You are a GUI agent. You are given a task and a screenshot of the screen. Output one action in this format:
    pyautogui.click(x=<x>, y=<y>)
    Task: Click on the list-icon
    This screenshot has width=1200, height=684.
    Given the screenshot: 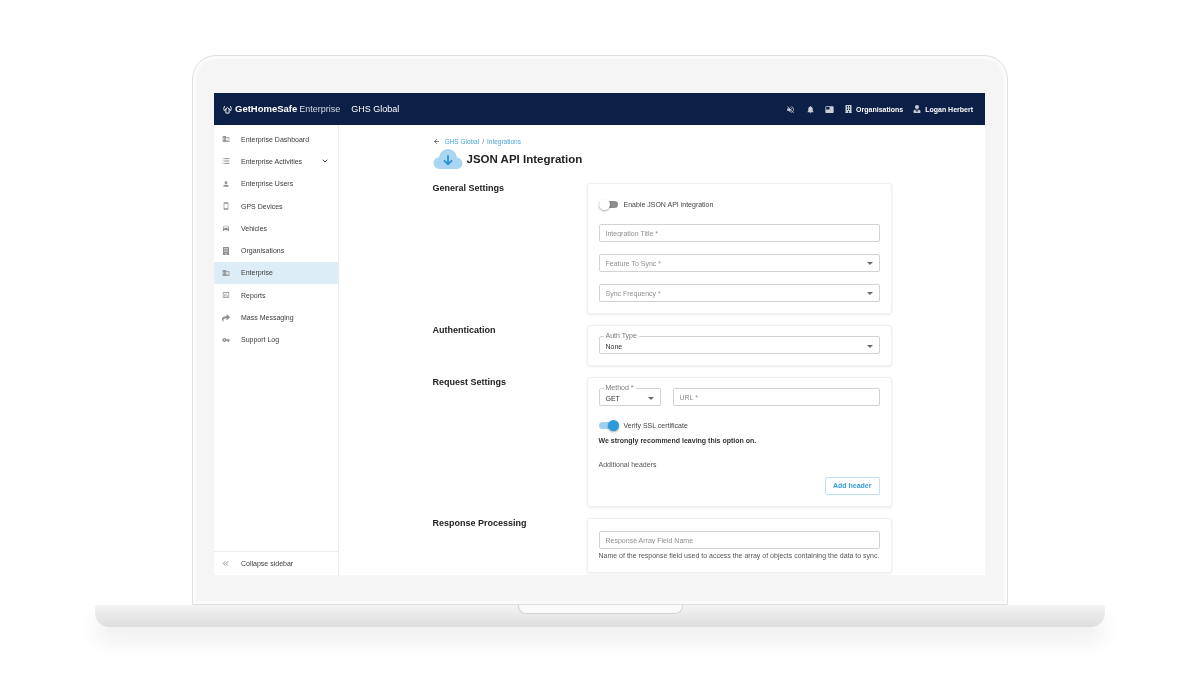 What is the action you would take?
    pyautogui.click(x=226, y=161)
    